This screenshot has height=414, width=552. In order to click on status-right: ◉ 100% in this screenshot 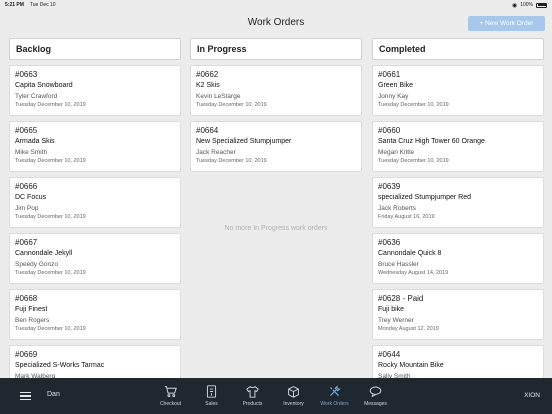, I will do `click(529, 5)`.